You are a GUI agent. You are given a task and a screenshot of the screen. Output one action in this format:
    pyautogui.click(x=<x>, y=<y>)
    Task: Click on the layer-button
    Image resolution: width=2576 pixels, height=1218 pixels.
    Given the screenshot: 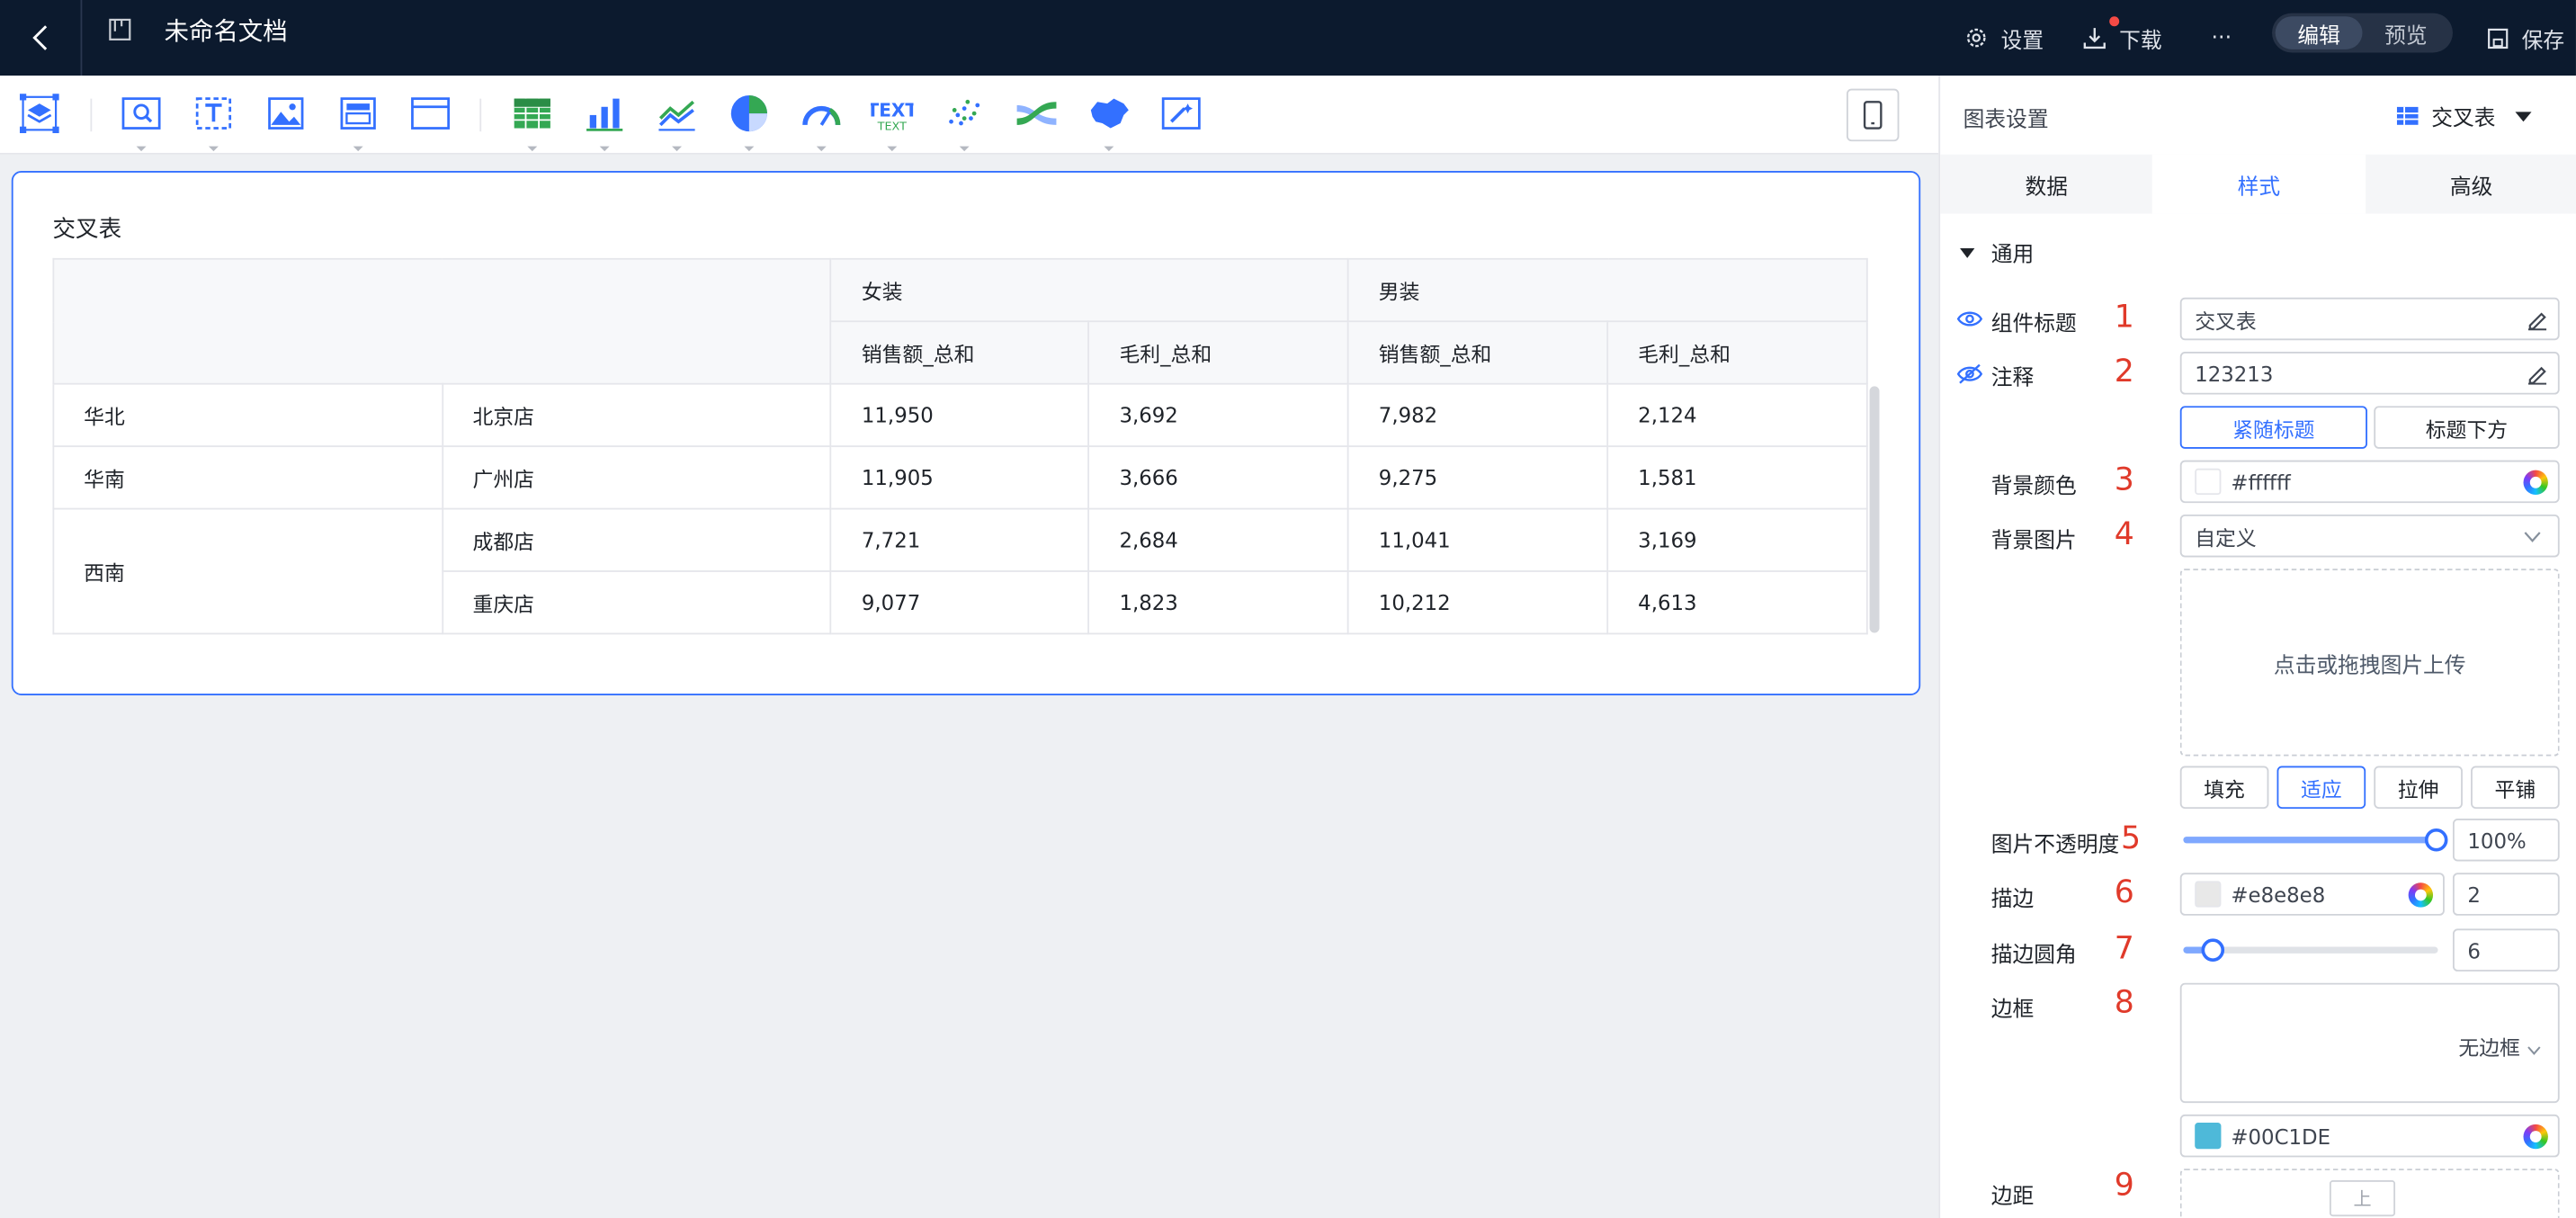 What is the action you would take?
    pyautogui.click(x=39, y=113)
    